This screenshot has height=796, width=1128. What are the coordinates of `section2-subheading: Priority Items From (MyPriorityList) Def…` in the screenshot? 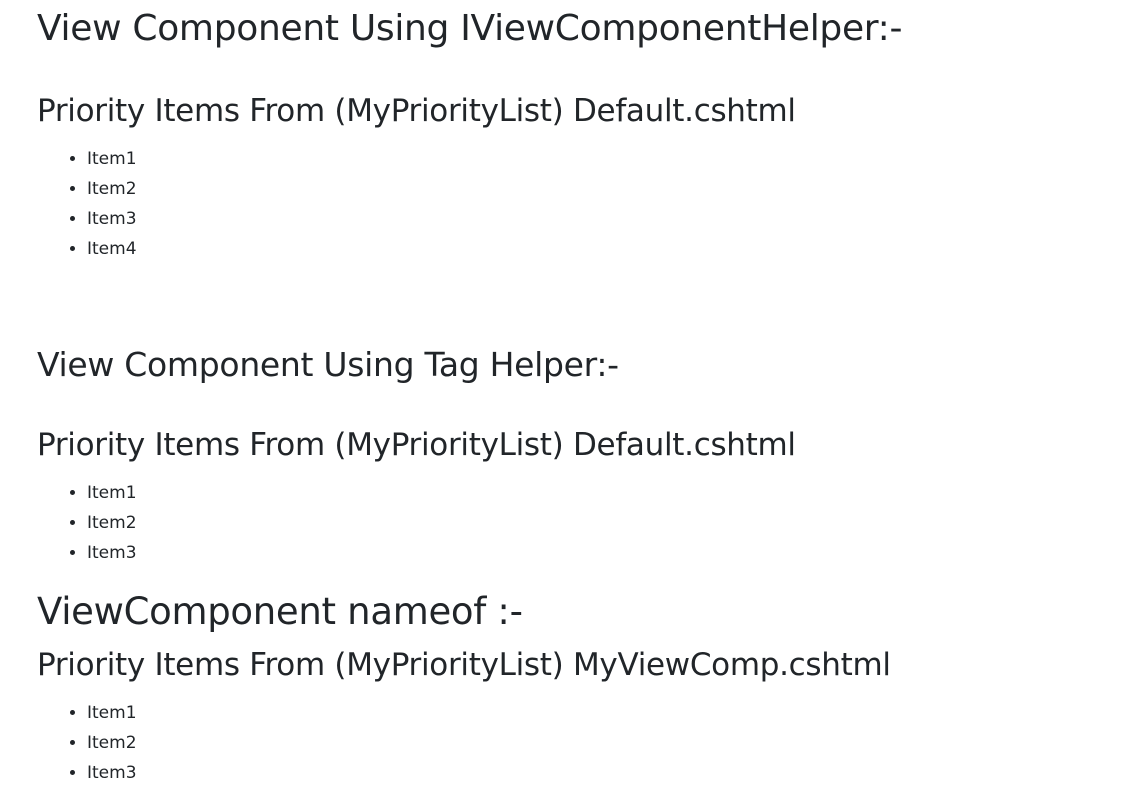 It's located at (416, 445).